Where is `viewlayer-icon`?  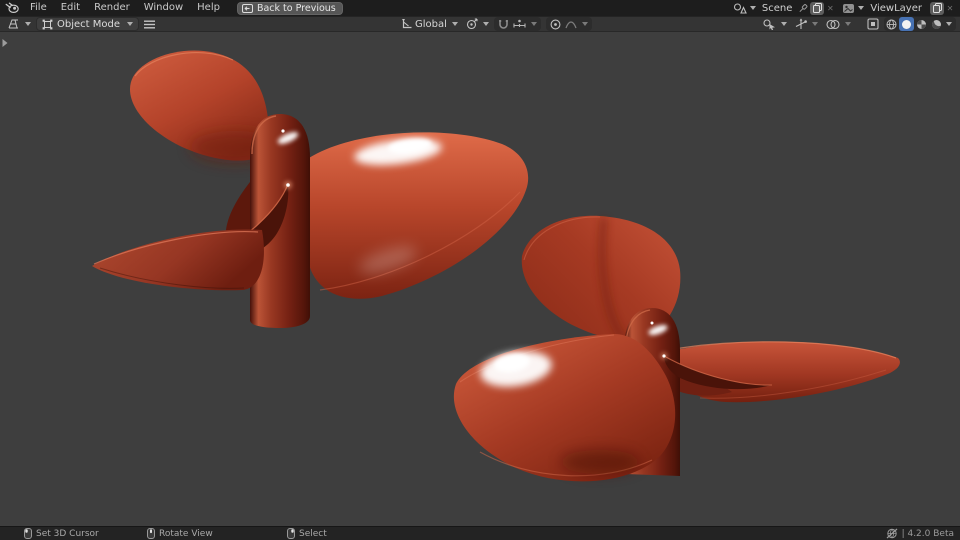
viewlayer-icon is located at coordinates (849, 8).